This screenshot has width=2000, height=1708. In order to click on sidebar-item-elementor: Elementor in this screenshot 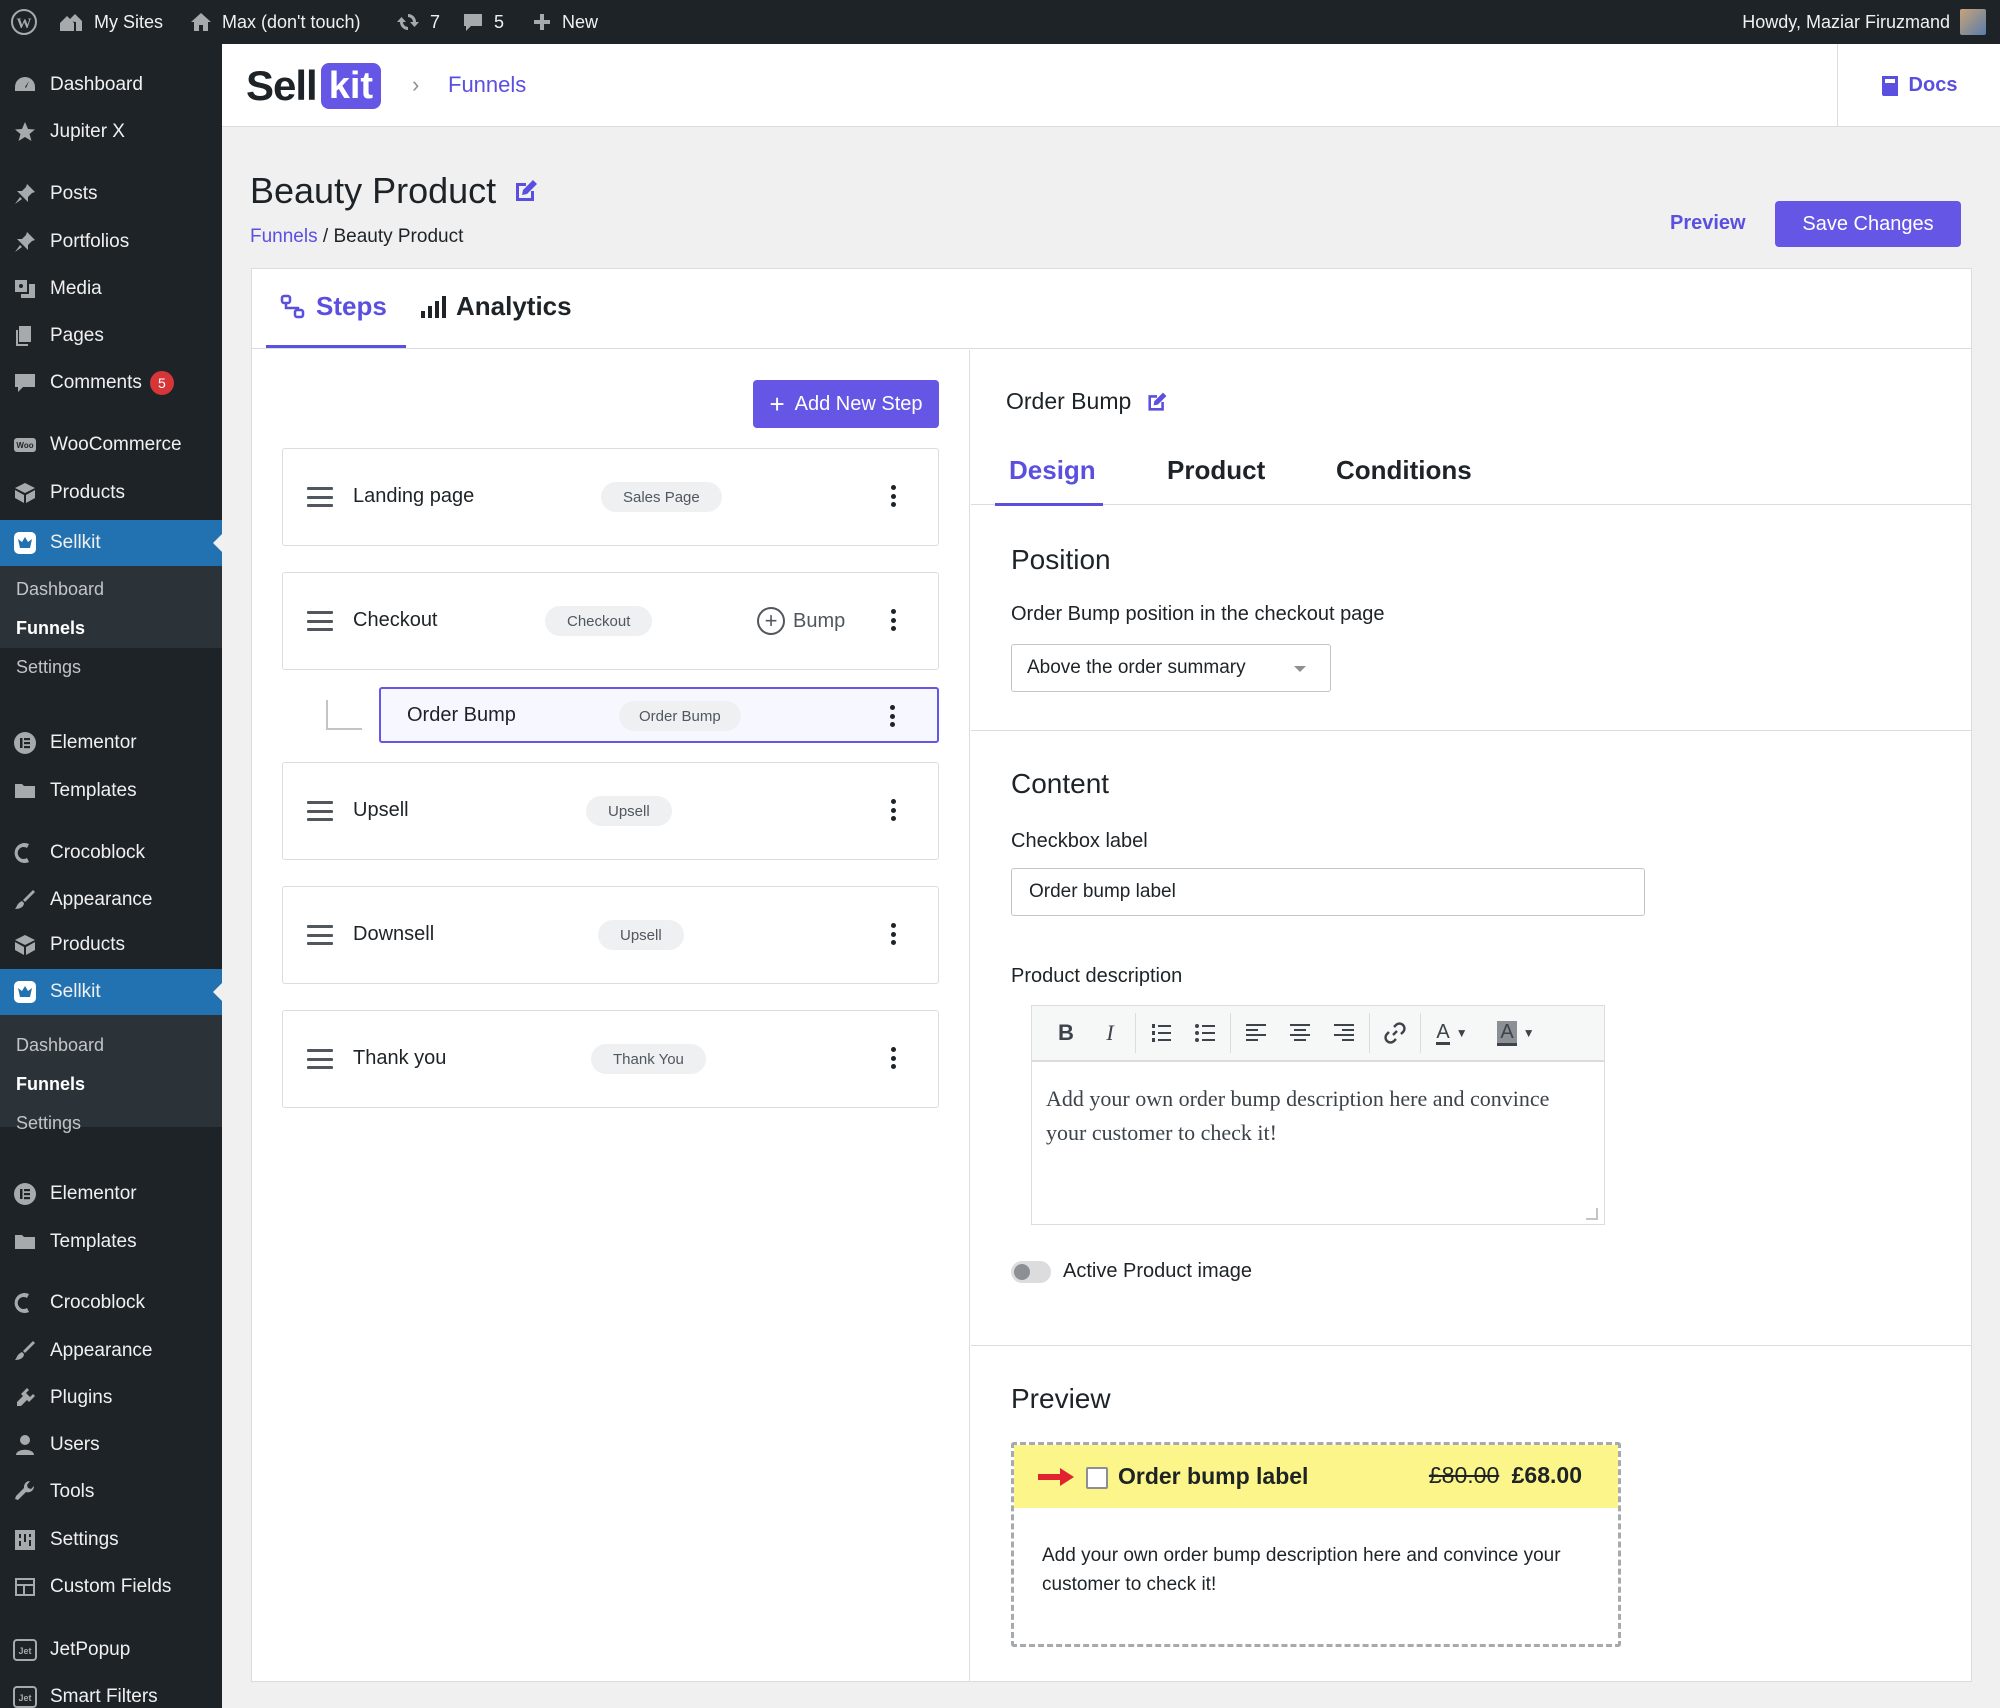, I will do `click(111, 743)`.